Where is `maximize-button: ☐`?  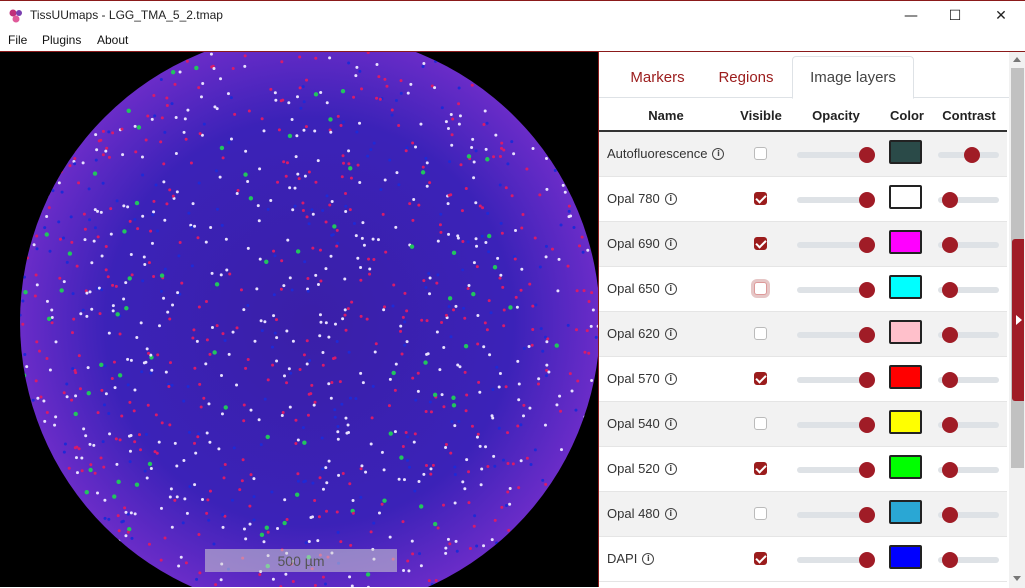
maximize-button: ☐ is located at coordinates (955, 16).